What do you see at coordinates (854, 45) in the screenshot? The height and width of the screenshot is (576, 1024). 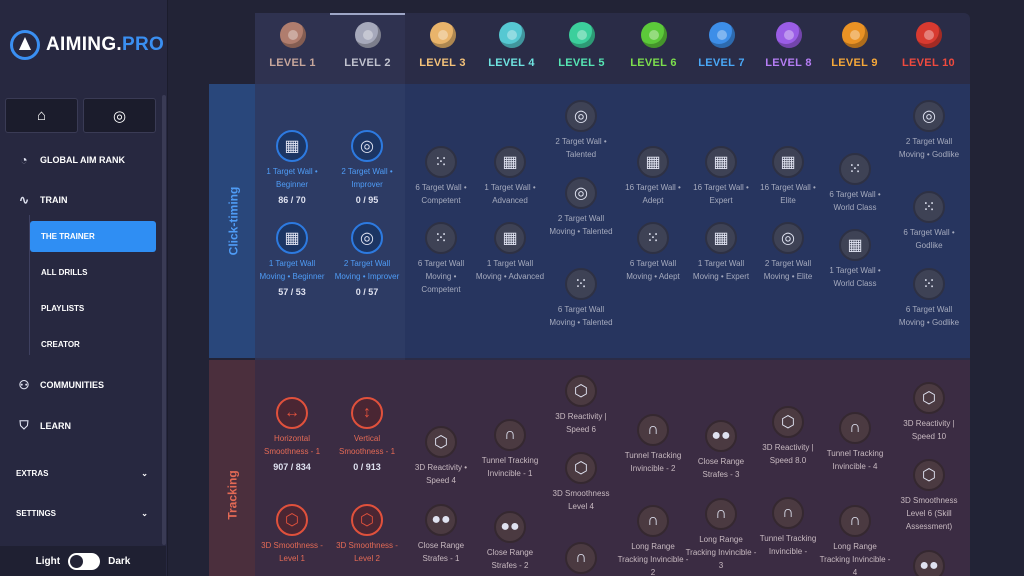 I see `level-header: LEVEL 9` at bounding box center [854, 45].